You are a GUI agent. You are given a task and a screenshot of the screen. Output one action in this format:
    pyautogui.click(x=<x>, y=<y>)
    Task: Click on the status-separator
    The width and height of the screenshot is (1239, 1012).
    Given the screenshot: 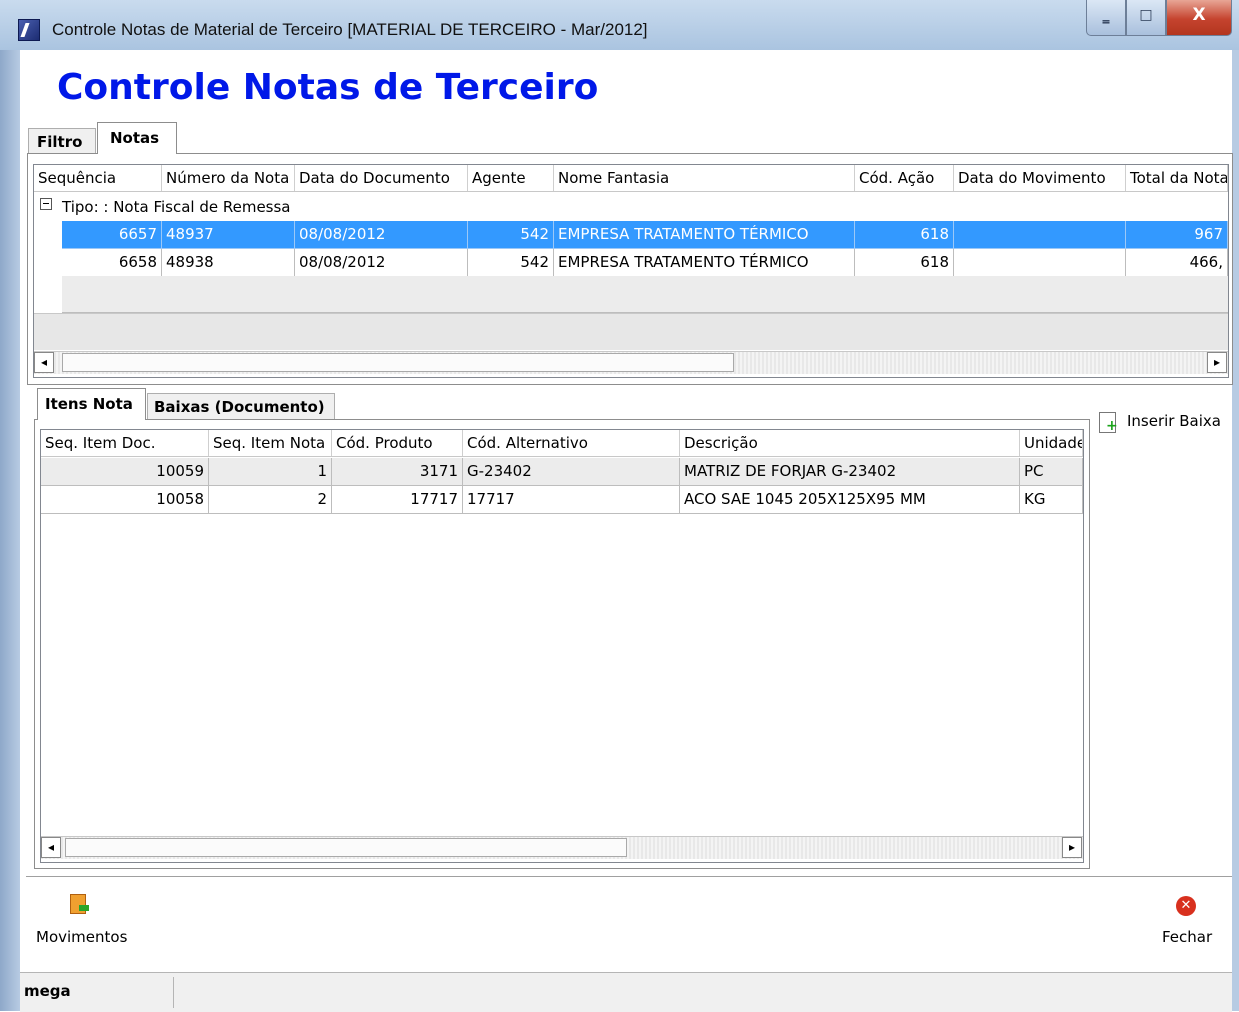 What is the action you would take?
    pyautogui.click(x=173, y=992)
    